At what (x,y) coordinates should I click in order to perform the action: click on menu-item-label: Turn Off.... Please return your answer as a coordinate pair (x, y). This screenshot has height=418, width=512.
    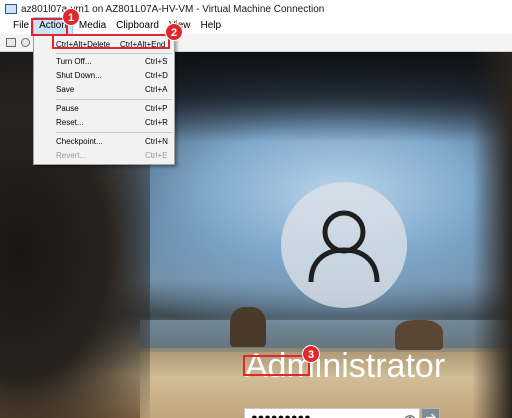
    Looking at the image, I should click on (74, 61).